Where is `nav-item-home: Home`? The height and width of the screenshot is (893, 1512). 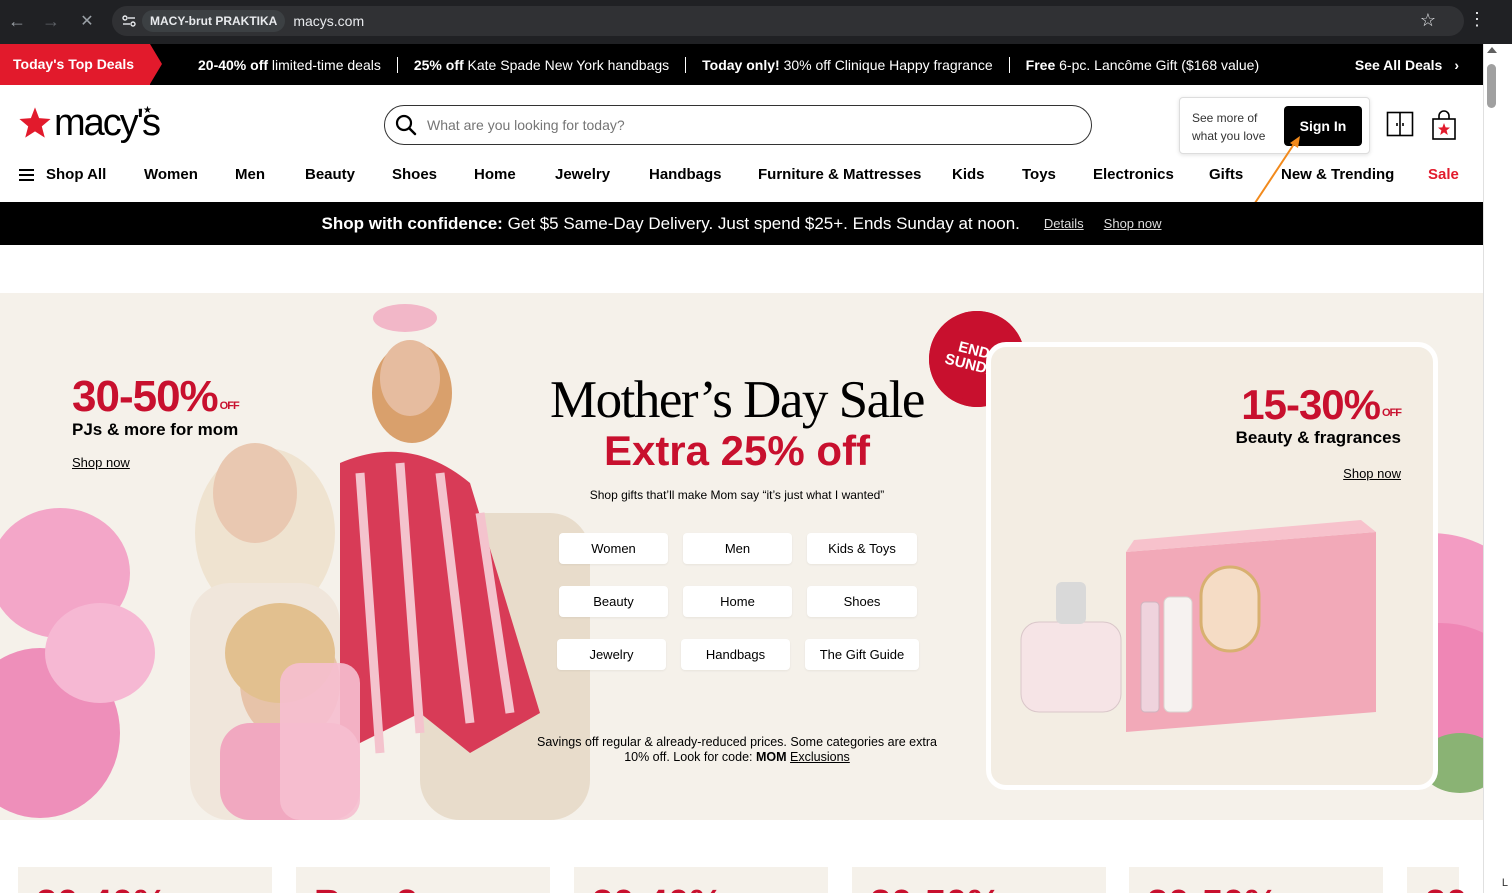
nav-item-home: Home is located at coordinates (495, 175).